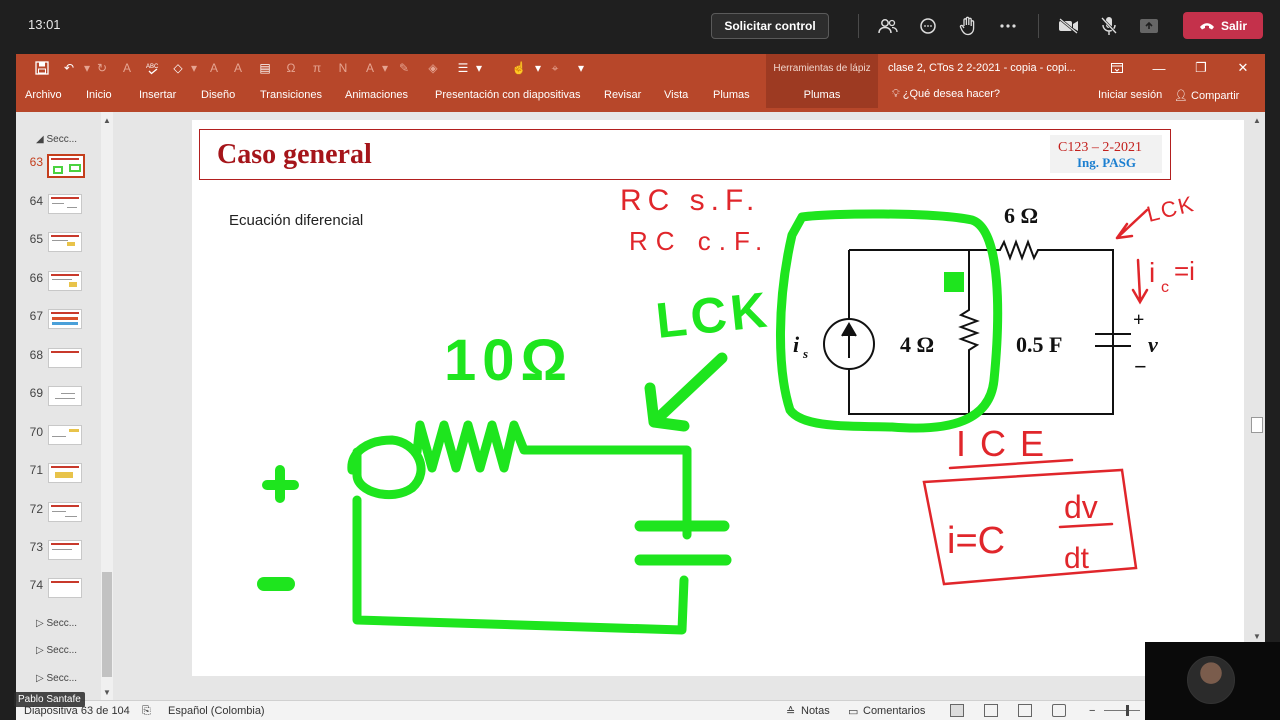 Image resolution: width=1280 pixels, height=720 pixels. I want to click on font-color-icon: A, so click(127, 68).